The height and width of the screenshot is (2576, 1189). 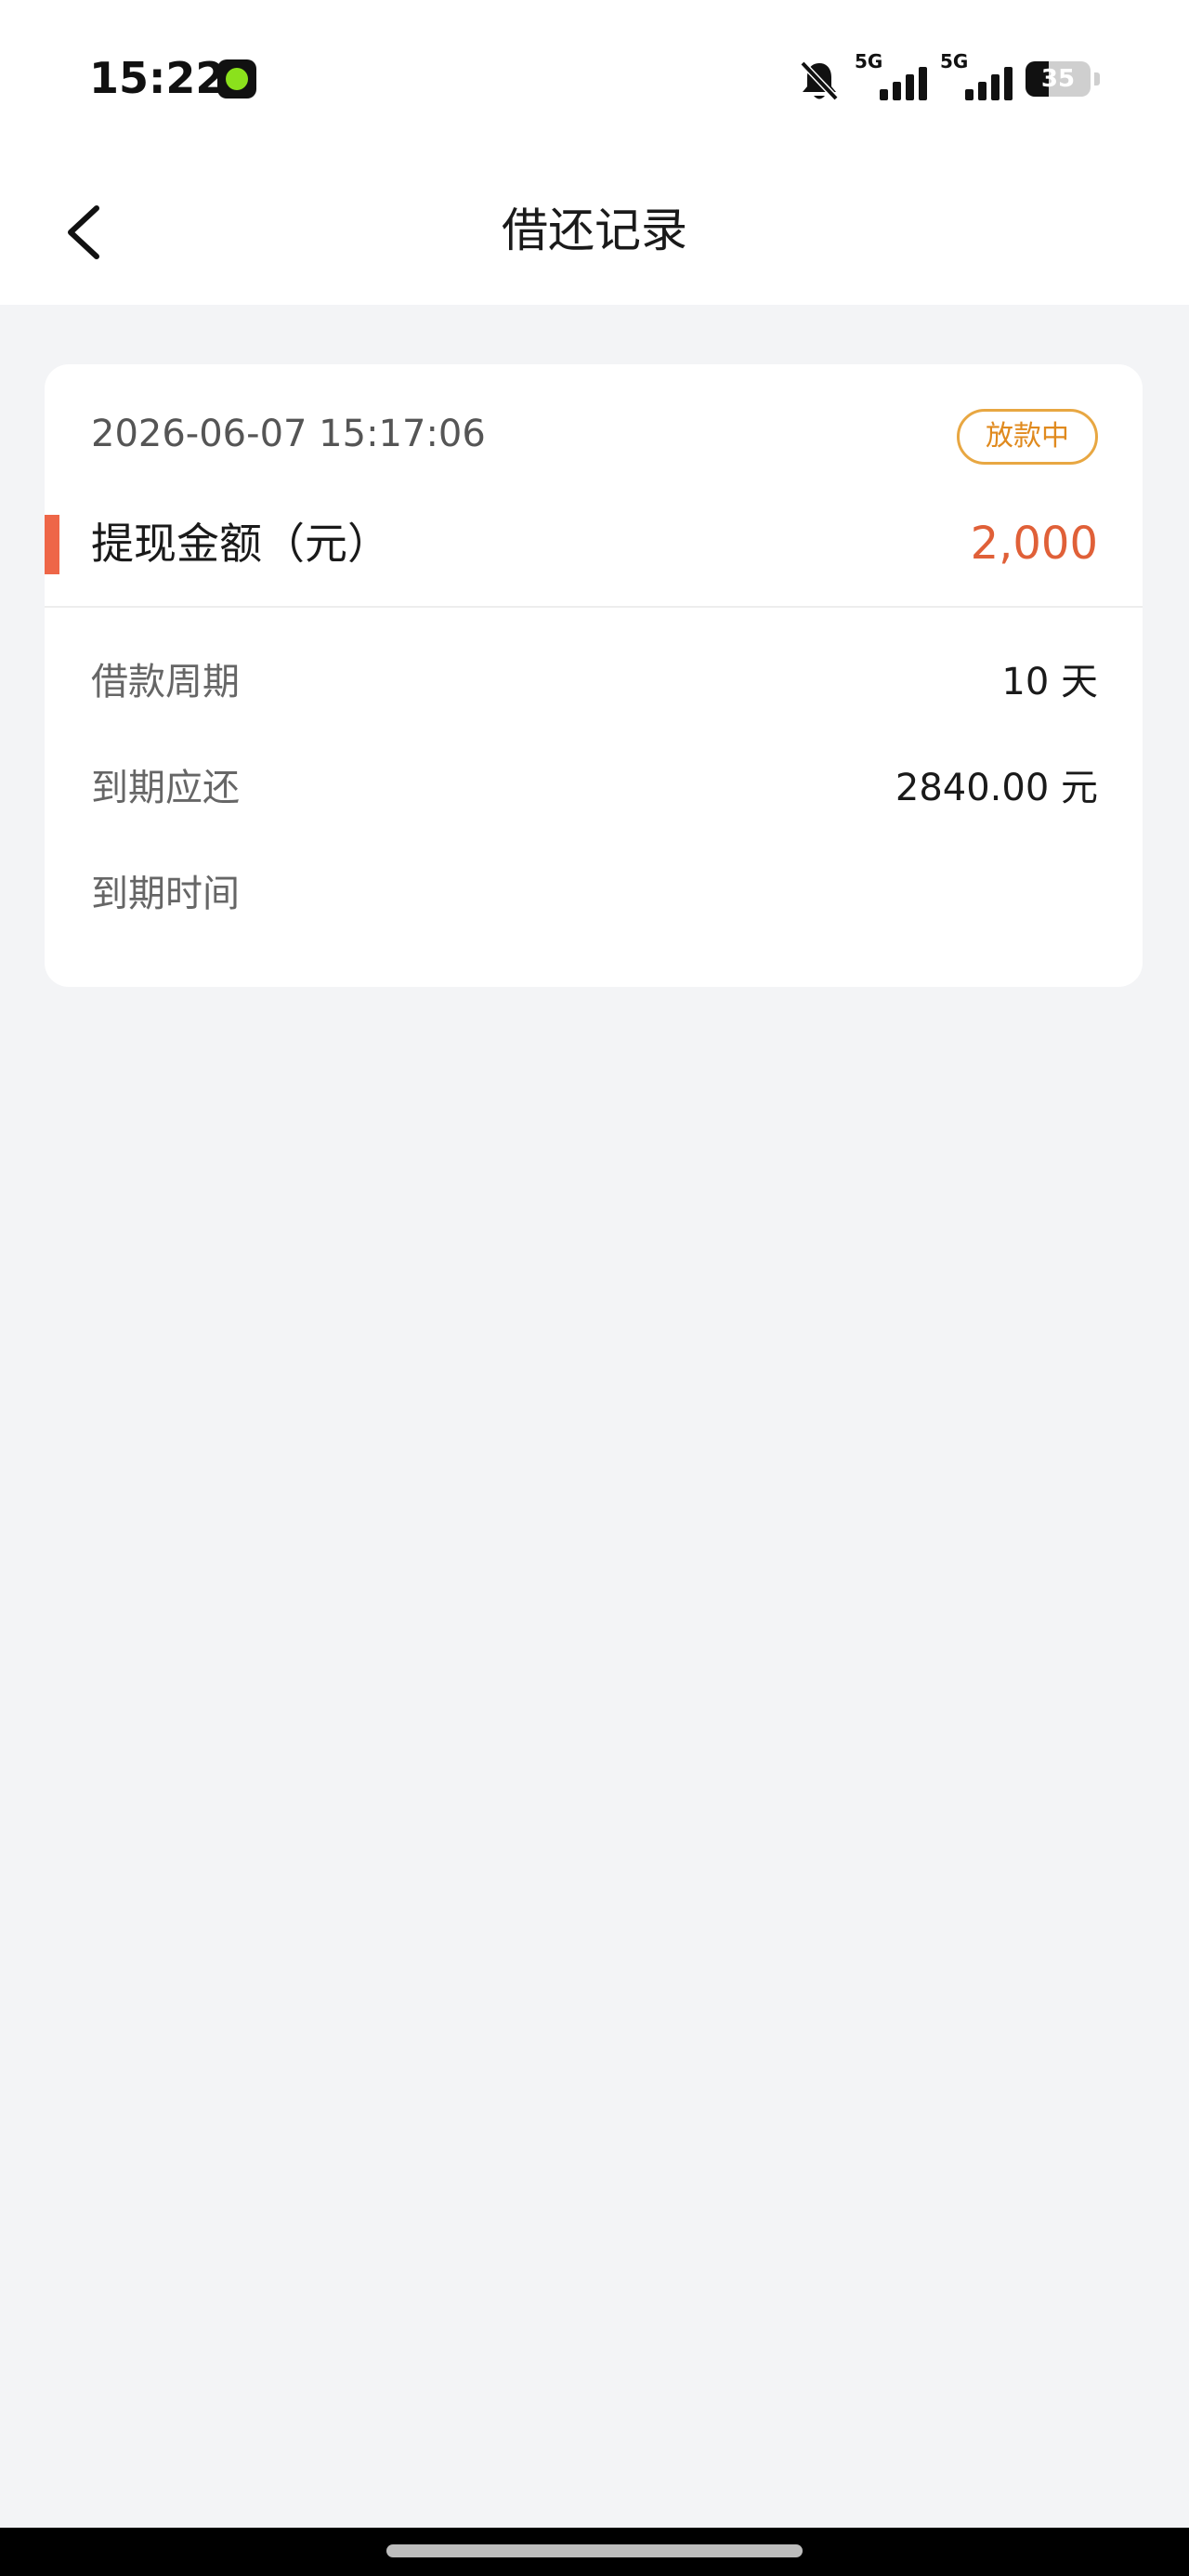 What do you see at coordinates (594, 894) in the screenshot?
I see `info-row-due-time: 到期时间` at bounding box center [594, 894].